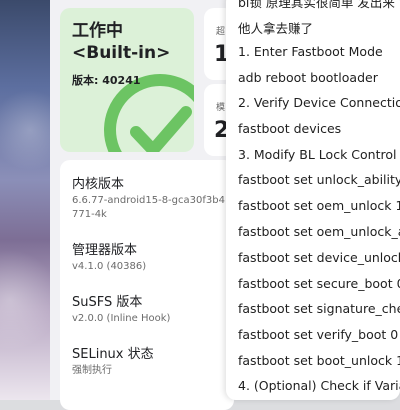 The width and height of the screenshot is (400, 410). Describe the element at coordinates (316, 5) in the screenshot. I see `note-line: bl锁 原理其实很简单 发出来` at that location.